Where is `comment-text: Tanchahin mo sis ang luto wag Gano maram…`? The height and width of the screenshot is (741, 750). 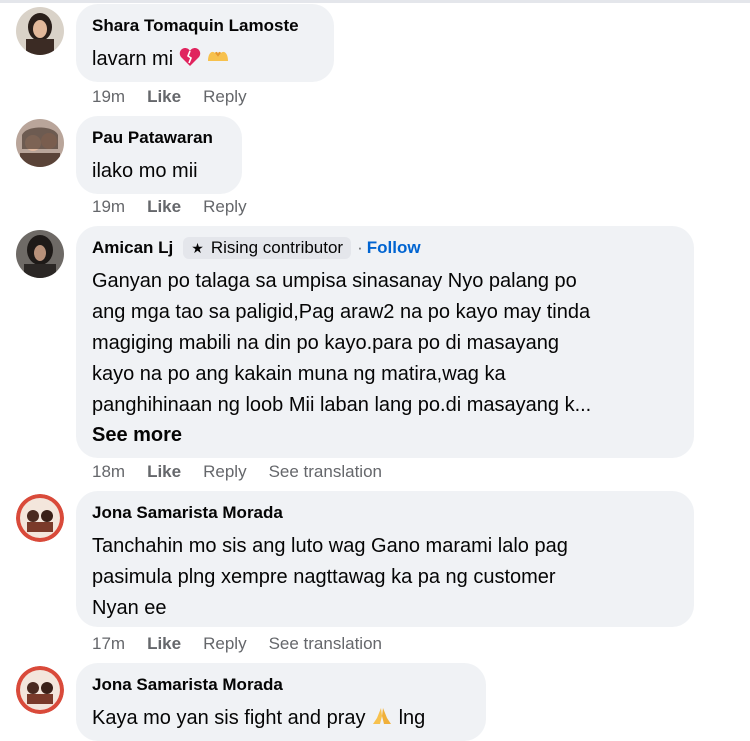
comment-text: Tanchahin mo sis ang luto wag Gano maram… is located at coordinates (385, 577).